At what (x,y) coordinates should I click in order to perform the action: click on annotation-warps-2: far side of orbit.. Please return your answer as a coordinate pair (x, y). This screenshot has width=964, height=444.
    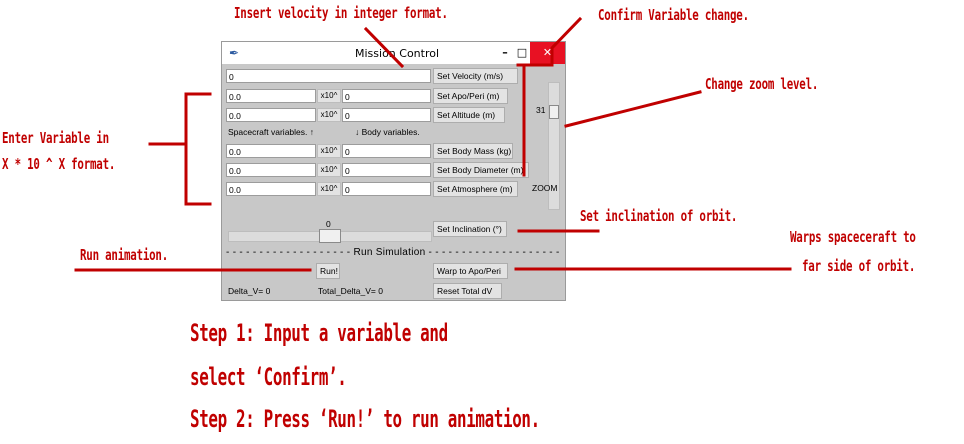
    Looking at the image, I should click on (859, 266).